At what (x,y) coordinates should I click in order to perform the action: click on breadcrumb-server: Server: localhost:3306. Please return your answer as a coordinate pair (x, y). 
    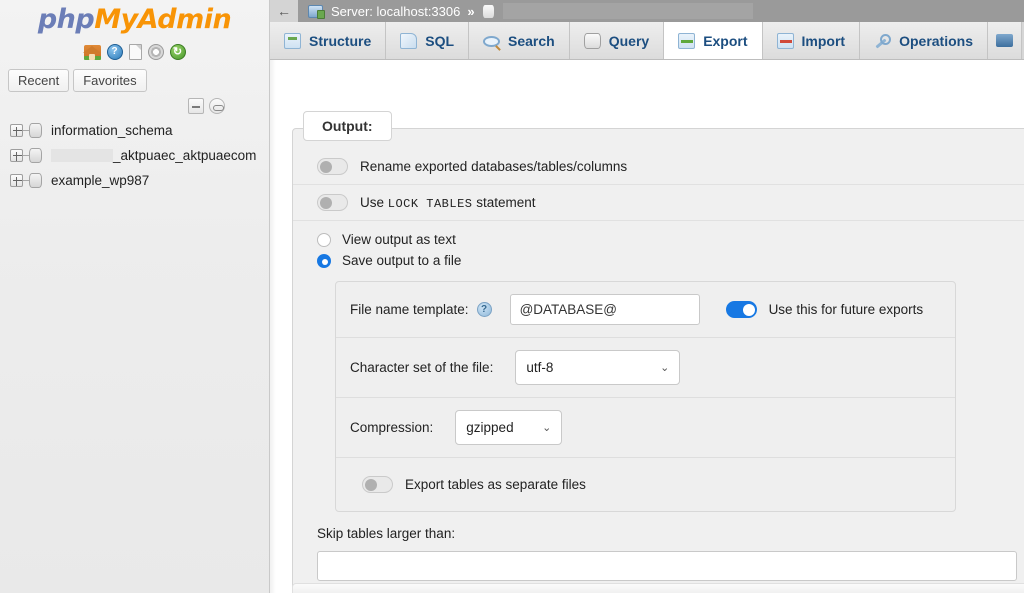
    Looking at the image, I should click on (395, 11).